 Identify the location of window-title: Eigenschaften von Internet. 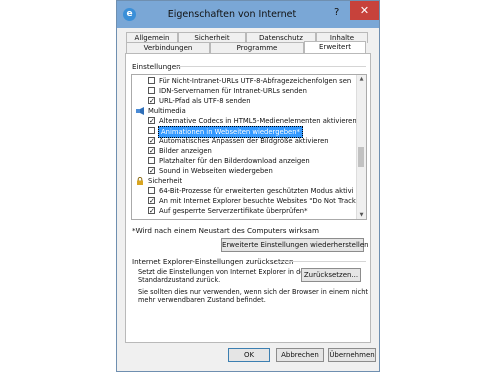
(232, 14).